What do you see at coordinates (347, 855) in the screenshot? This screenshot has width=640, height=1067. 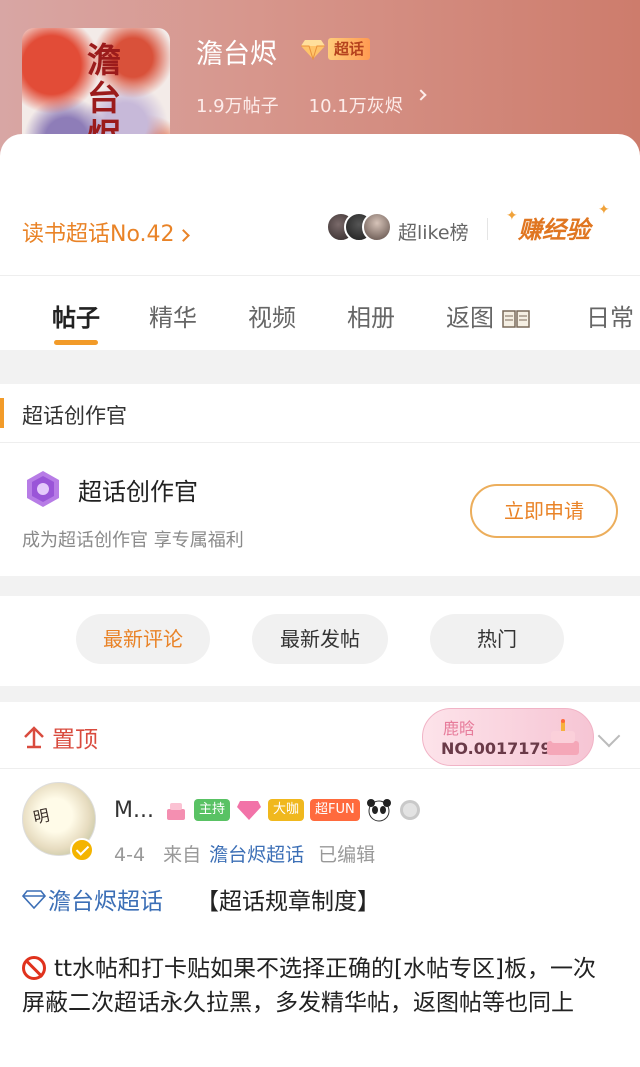 I see `edited-label: 已编辑` at bounding box center [347, 855].